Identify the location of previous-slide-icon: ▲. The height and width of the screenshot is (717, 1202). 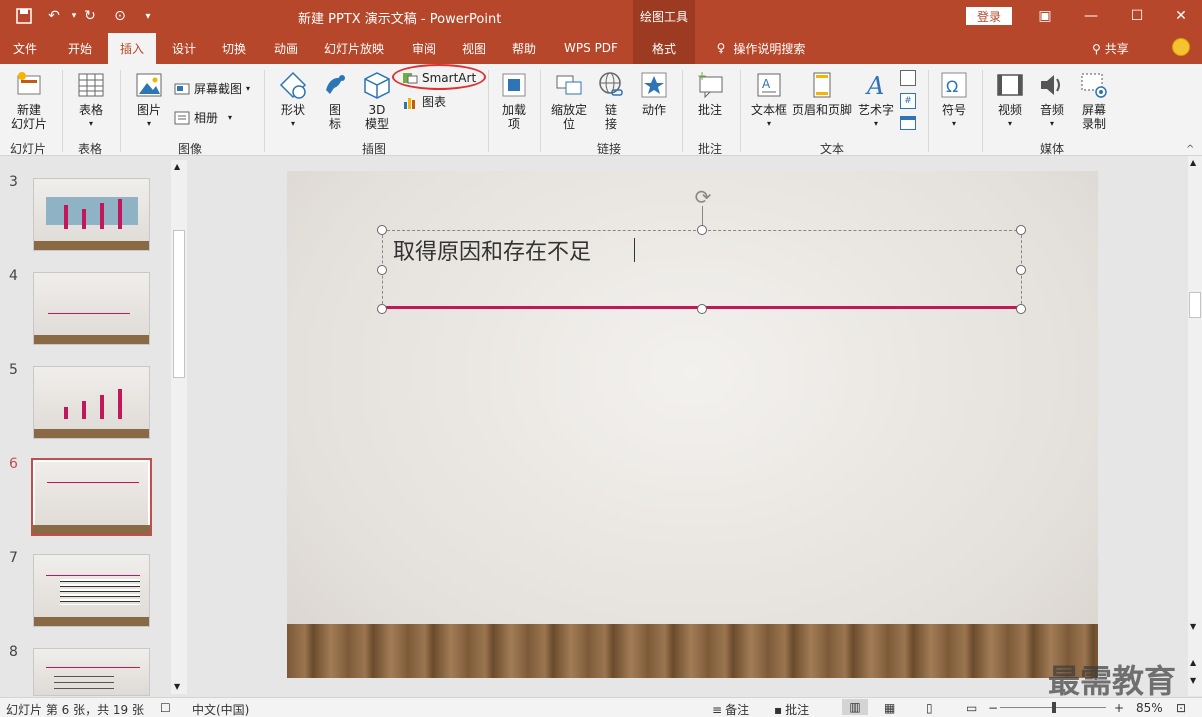
(1193, 662).